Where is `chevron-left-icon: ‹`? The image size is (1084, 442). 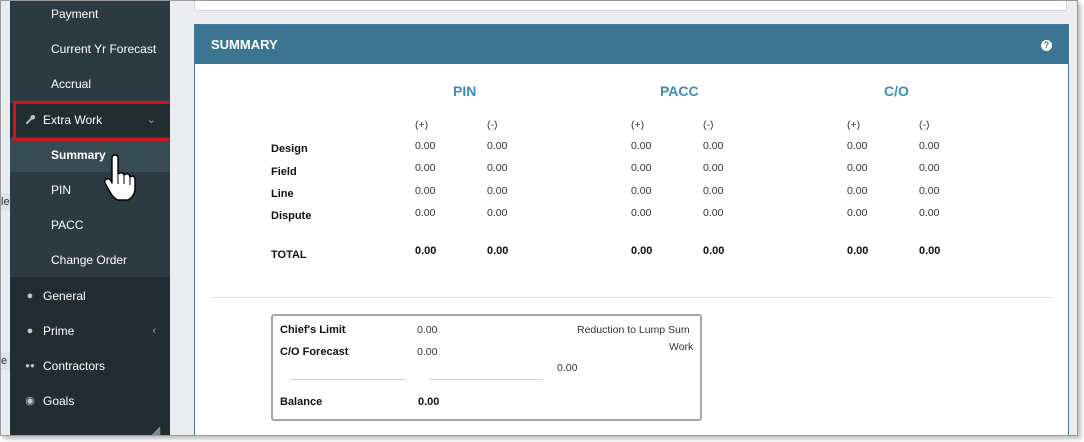
chevron-left-icon: ‹ is located at coordinates (154, 331).